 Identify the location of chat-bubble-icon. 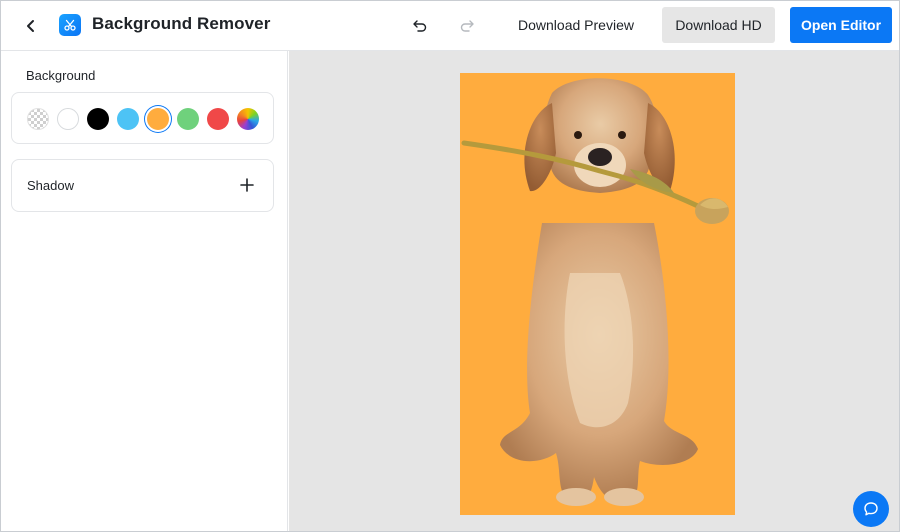
(871, 509).